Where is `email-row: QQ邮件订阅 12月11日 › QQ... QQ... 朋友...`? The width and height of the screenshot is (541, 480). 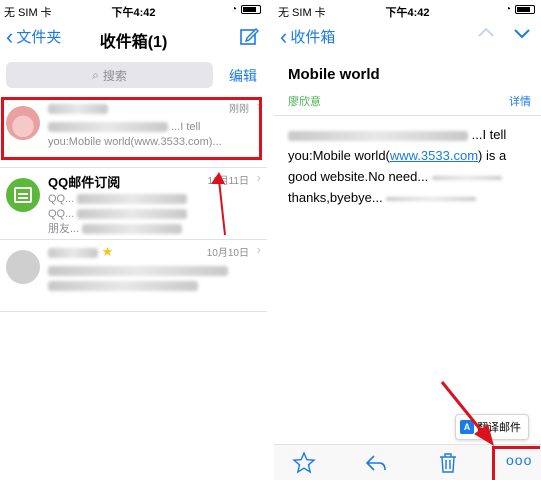
email-row: QQ邮件订阅 12月11日 › QQ... QQ... 朋友... is located at coordinates (133, 204).